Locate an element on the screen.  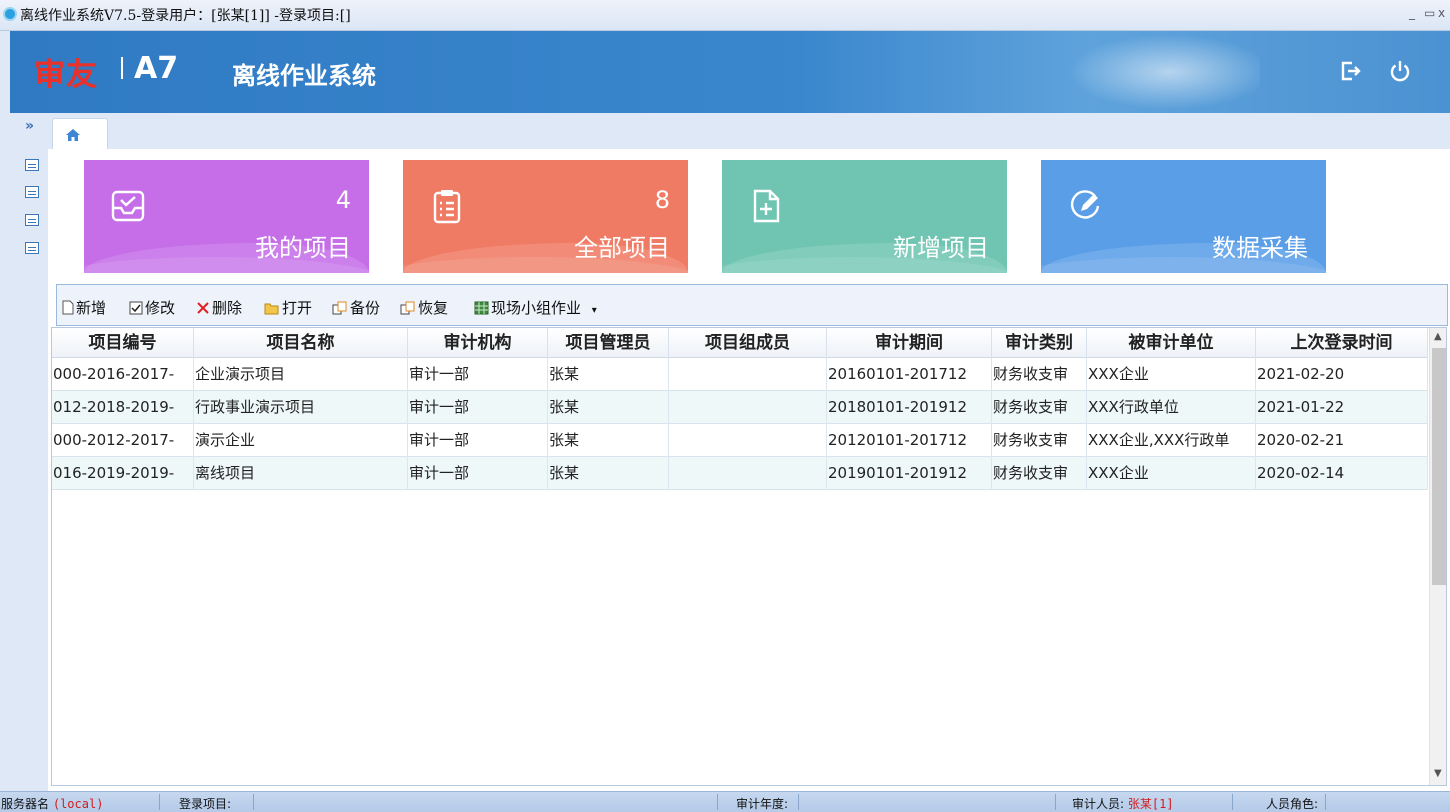
table-cell: 演示企业 is located at coordinates (301, 440).